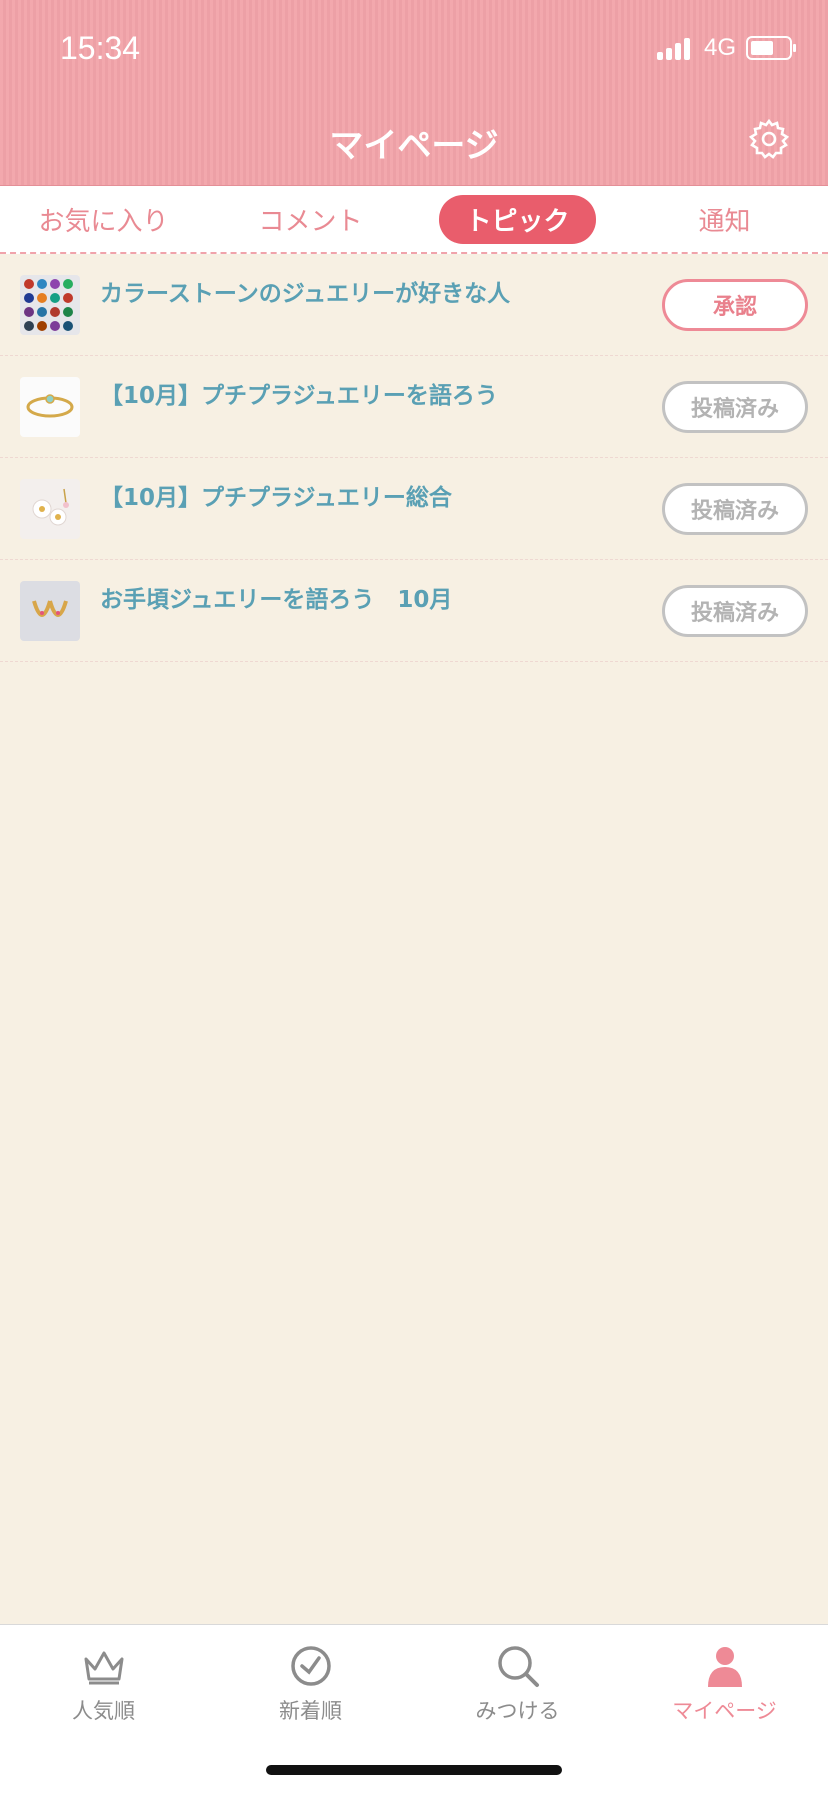  I want to click on list-item: 【10月】プチプラジュエリーを語ろう 投稿済み, so click(414, 407).